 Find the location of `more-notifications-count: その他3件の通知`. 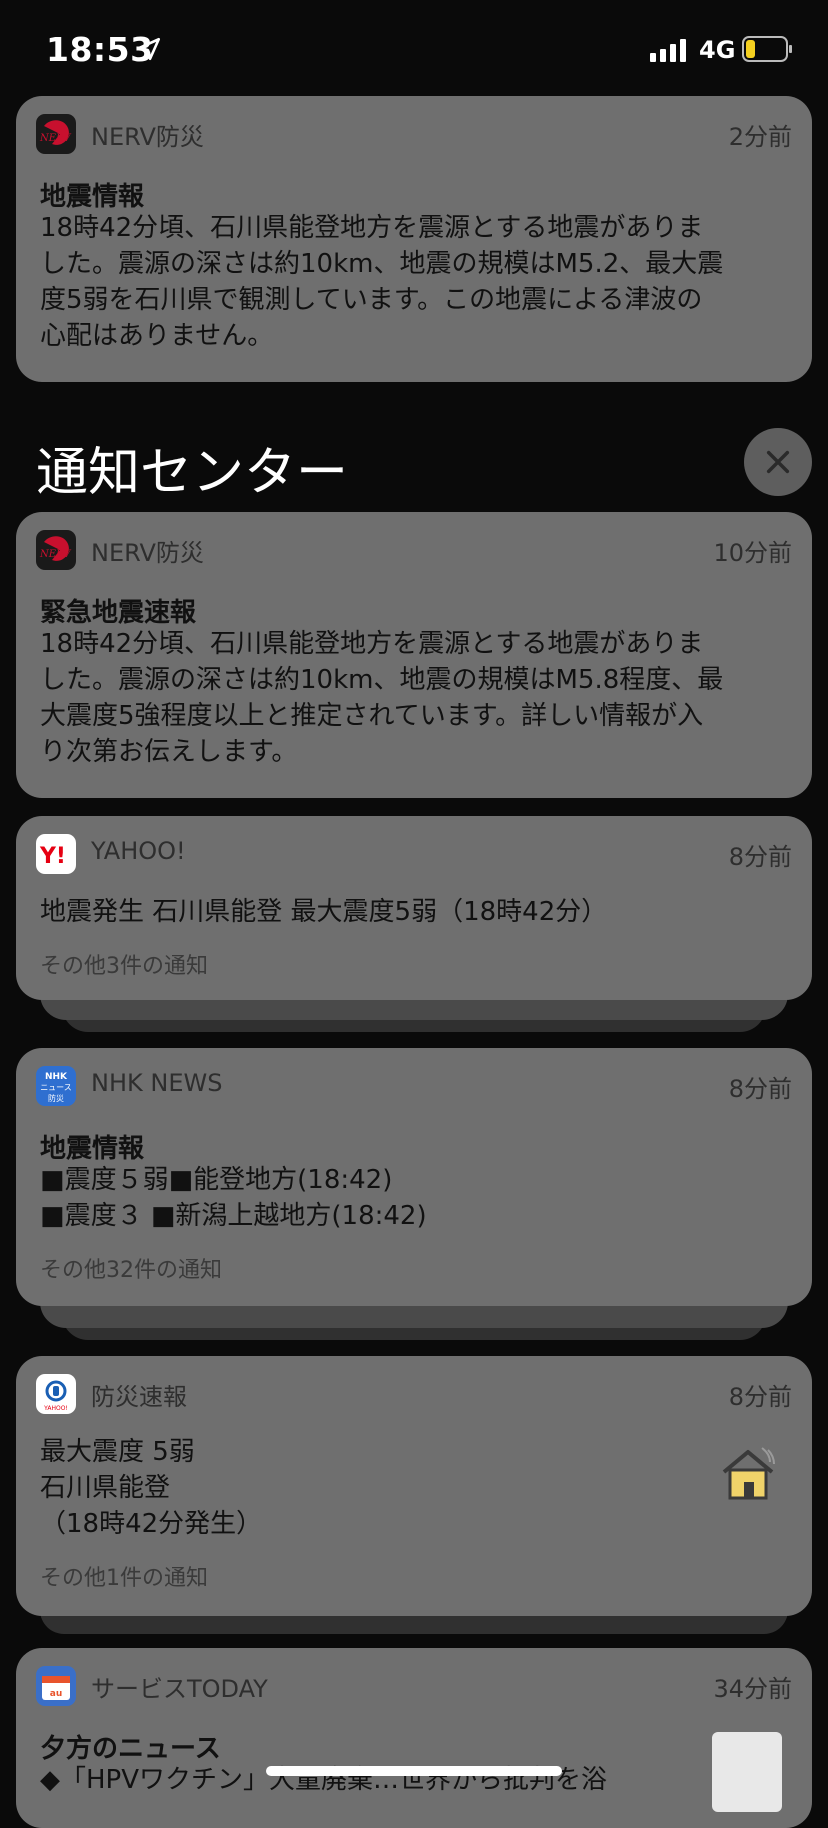

more-notifications-count: その他3件の通知 is located at coordinates (124, 966).